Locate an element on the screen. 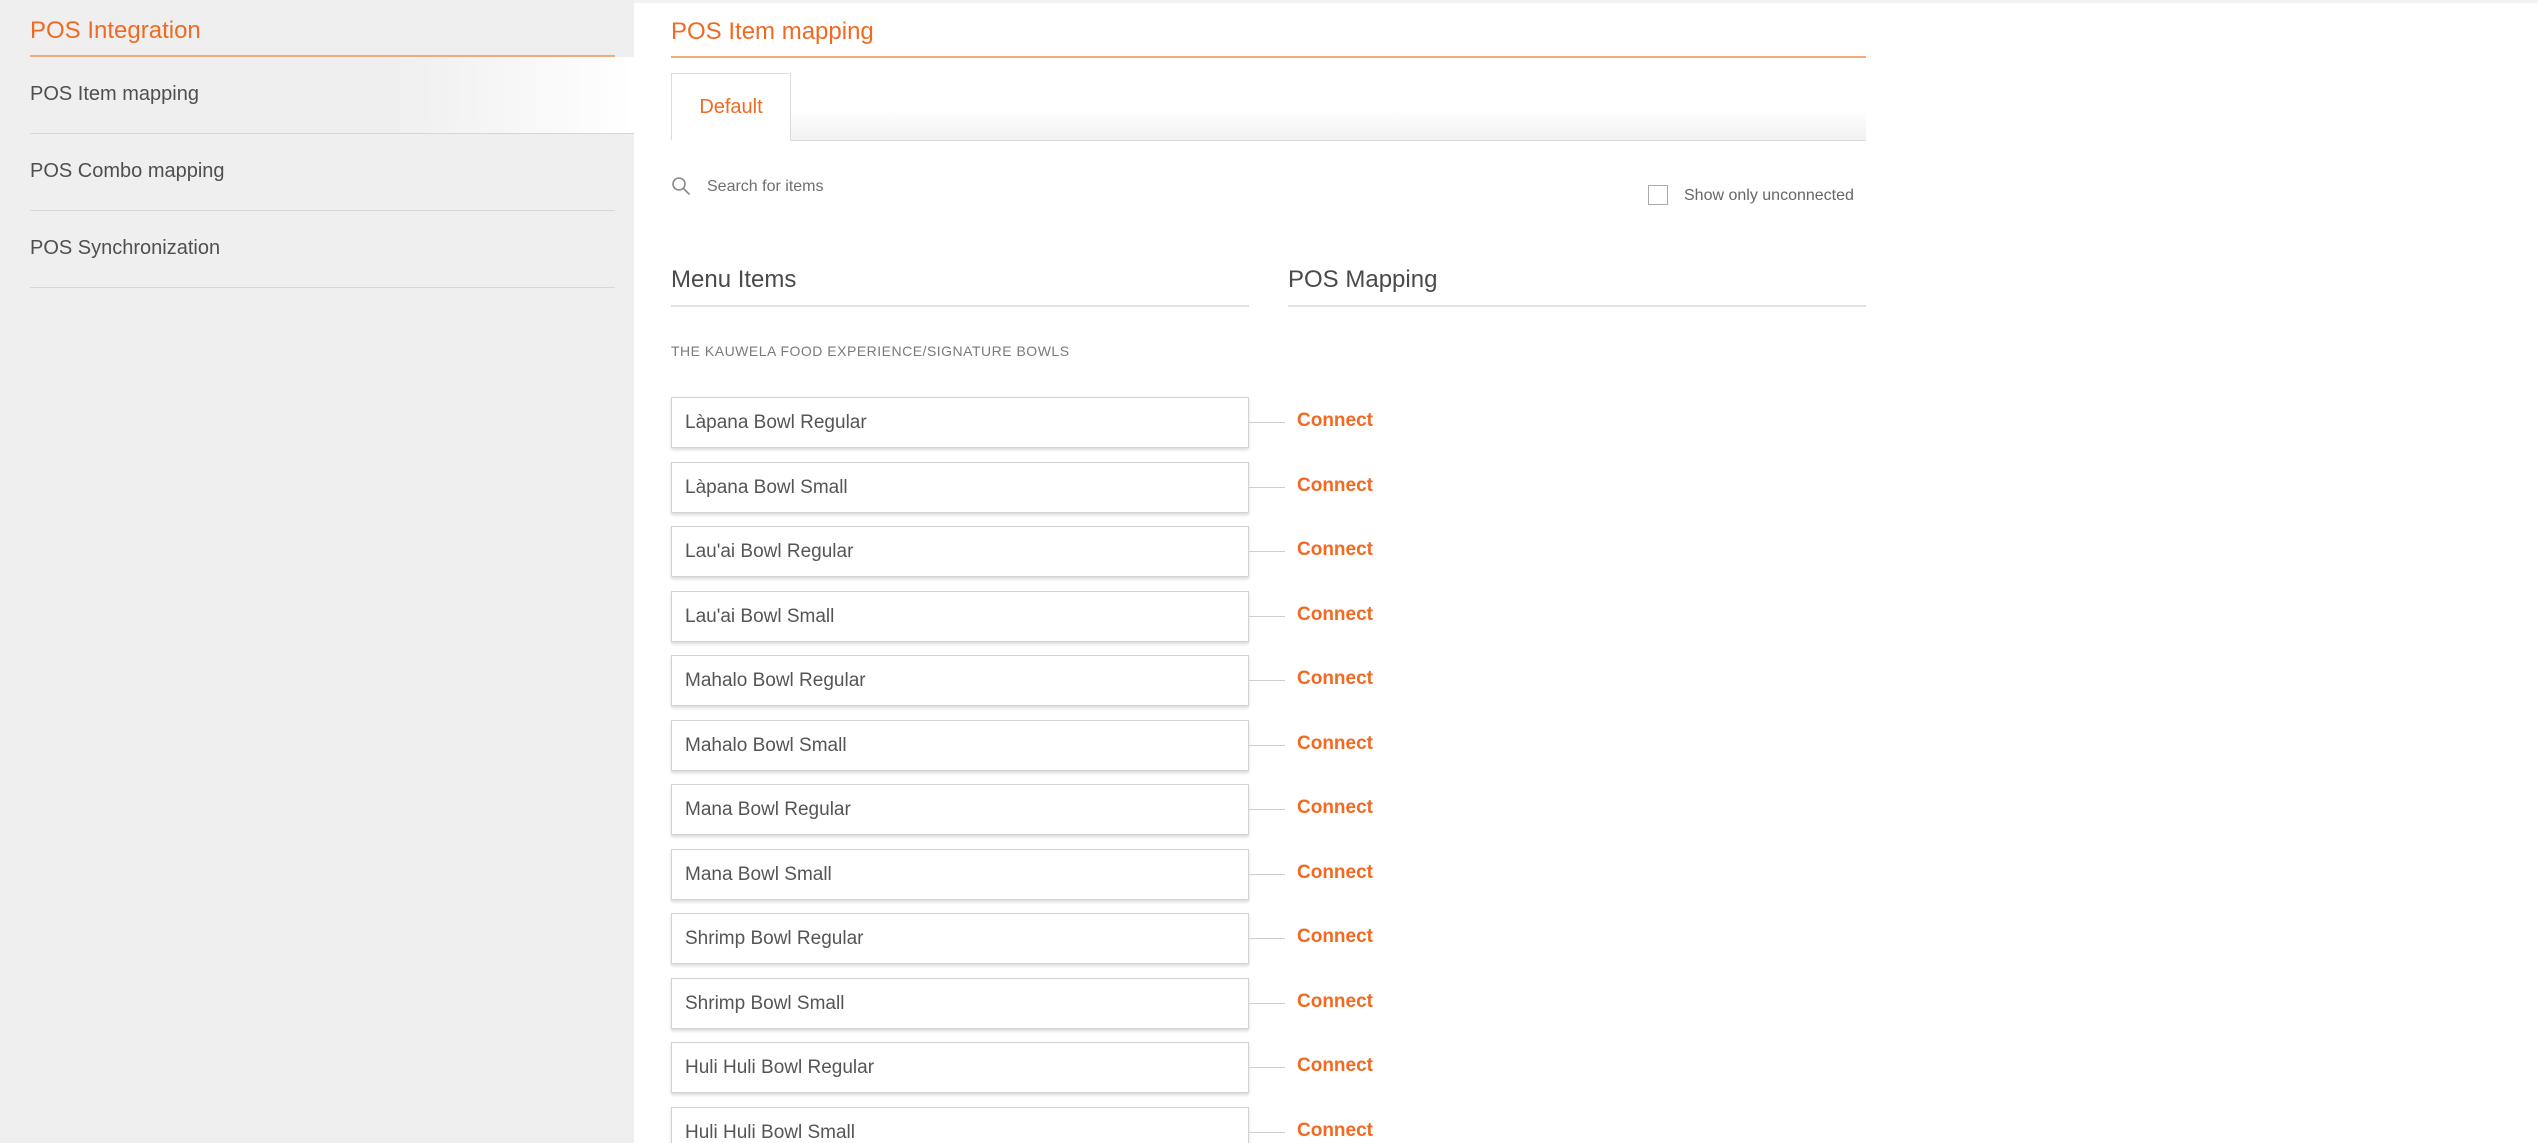 The width and height of the screenshot is (2538, 1143). list-item: Làpana Bowl Regular Connect is located at coordinates (1071, 429).